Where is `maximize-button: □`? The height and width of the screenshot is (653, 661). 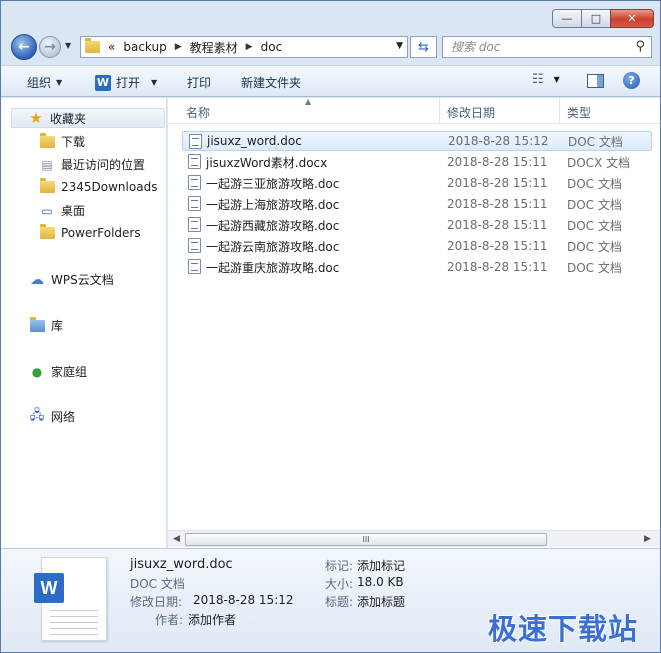
maximize-button: □ is located at coordinates (595, 18).